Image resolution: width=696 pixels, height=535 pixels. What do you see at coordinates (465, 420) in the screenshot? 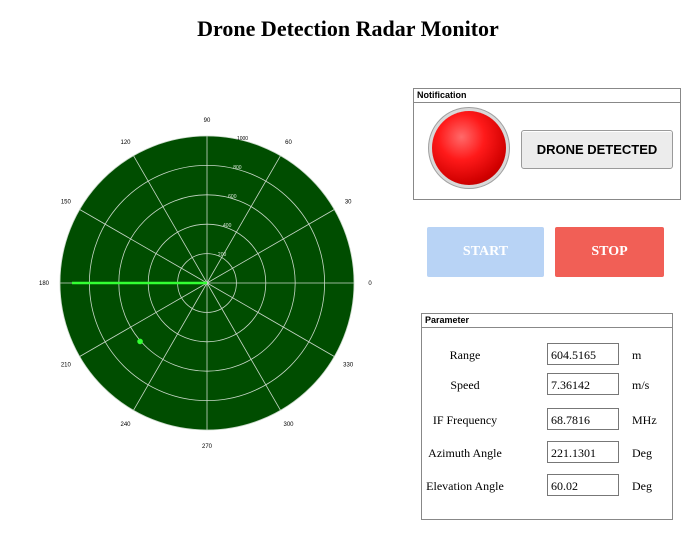
I see `param-label-if-frequency: IF Frequency` at bounding box center [465, 420].